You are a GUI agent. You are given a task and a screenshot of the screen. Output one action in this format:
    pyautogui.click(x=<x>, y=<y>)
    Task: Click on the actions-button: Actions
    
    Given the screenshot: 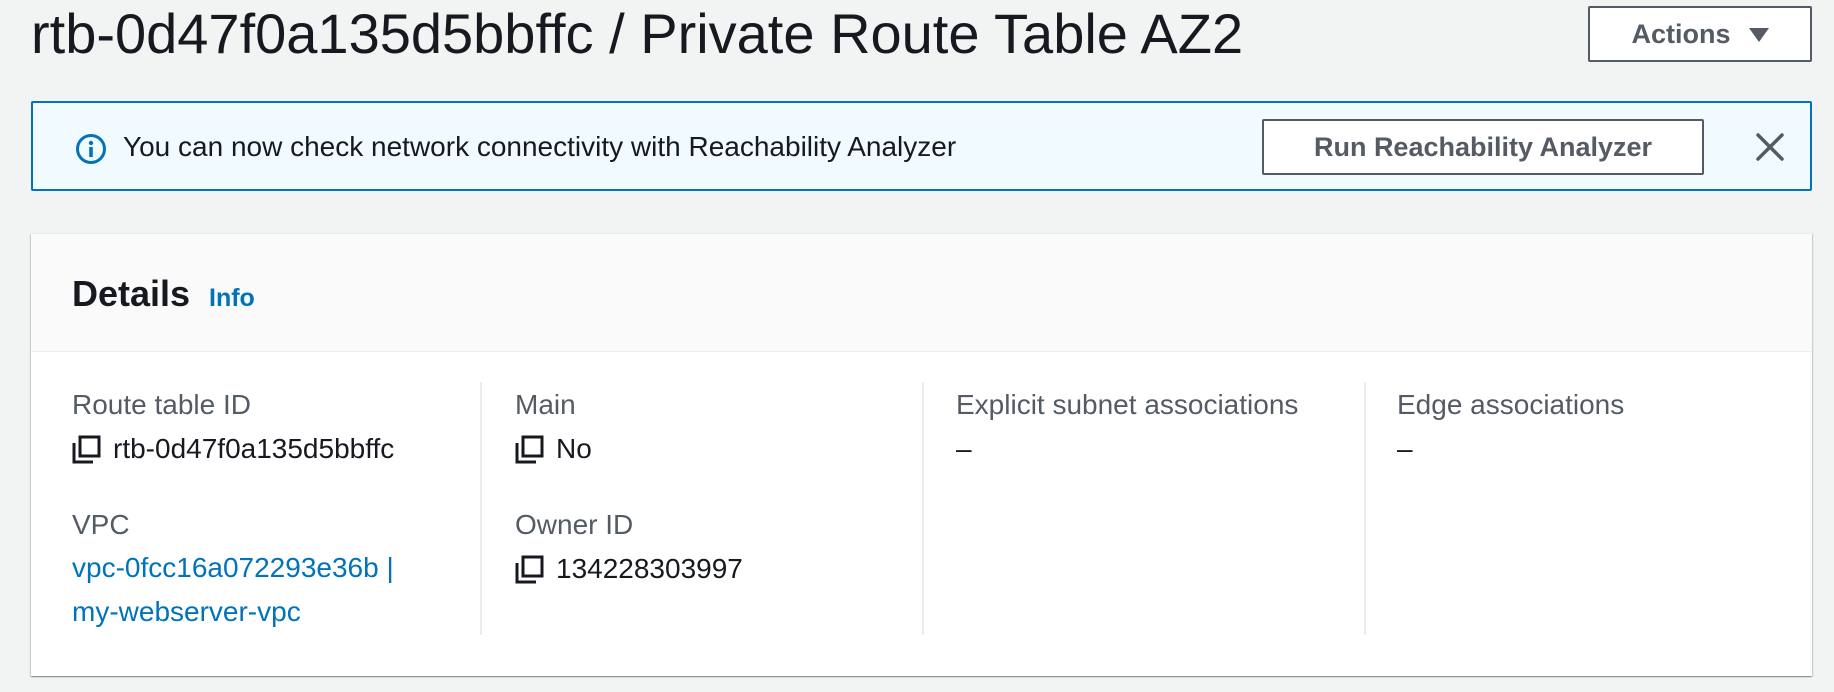 What is the action you would take?
    pyautogui.click(x=1700, y=34)
    